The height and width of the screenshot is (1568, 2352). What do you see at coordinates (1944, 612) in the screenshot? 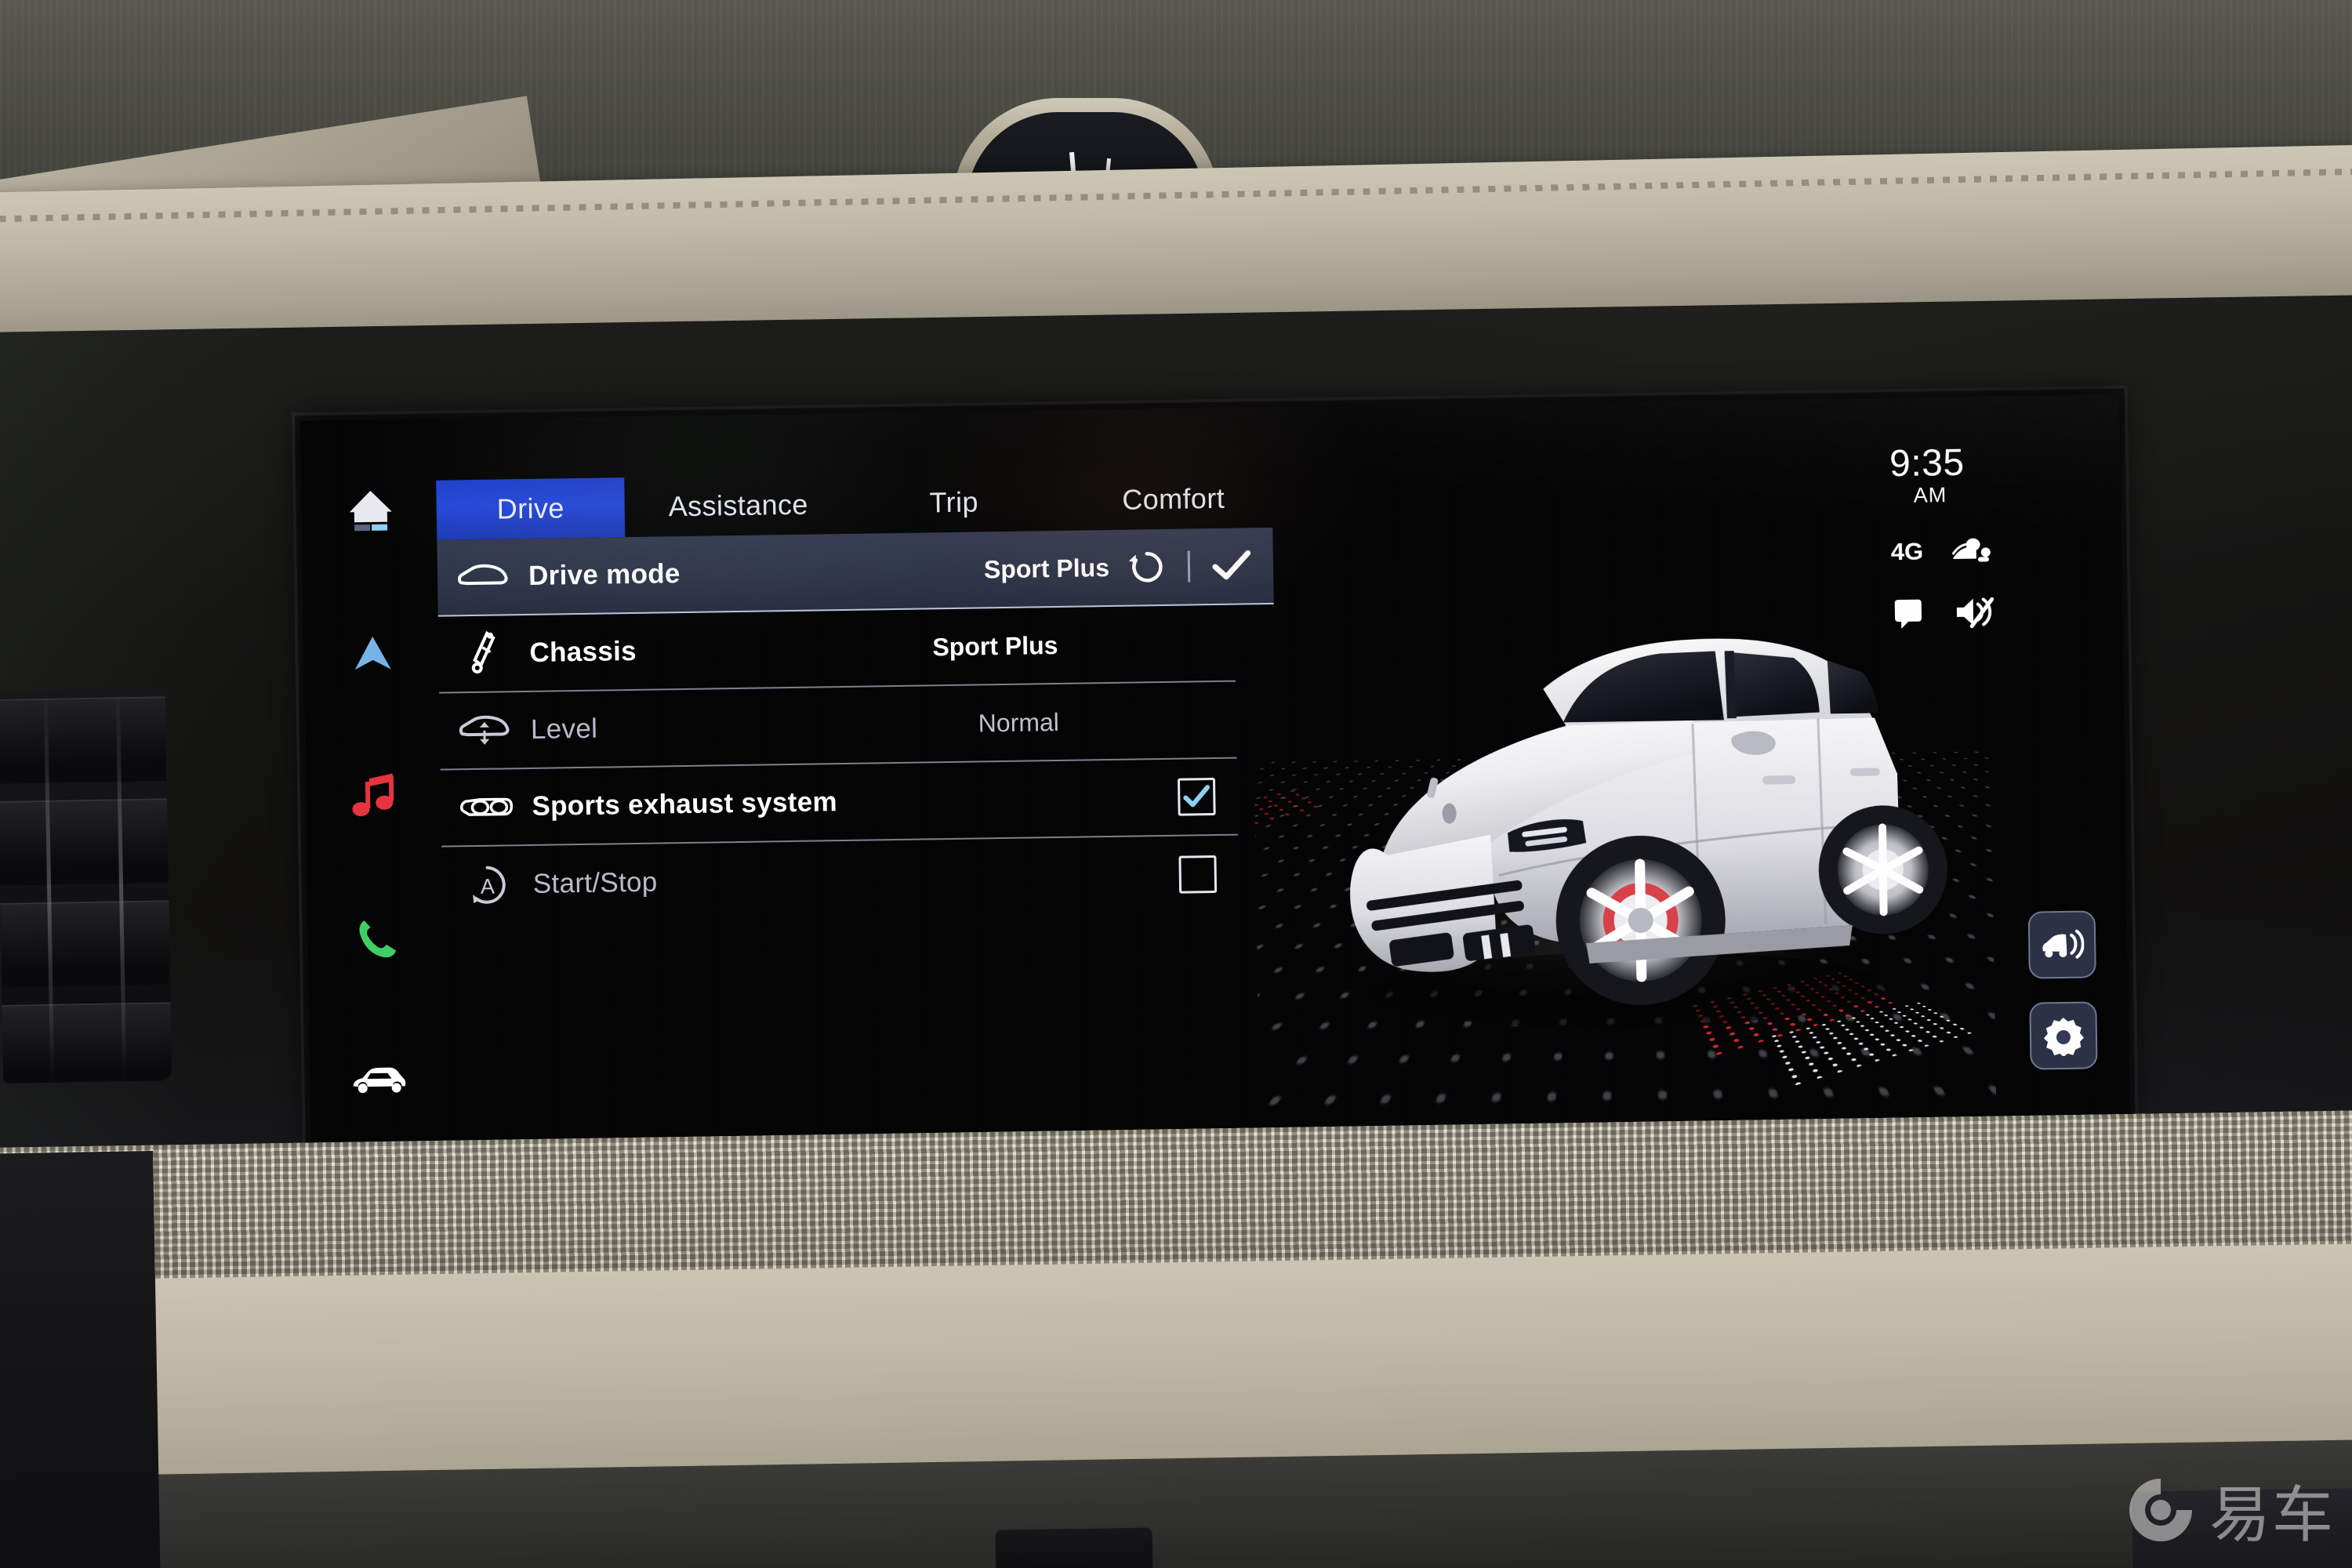
I see `status-row-notifications` at bounding box center [1944, 612].